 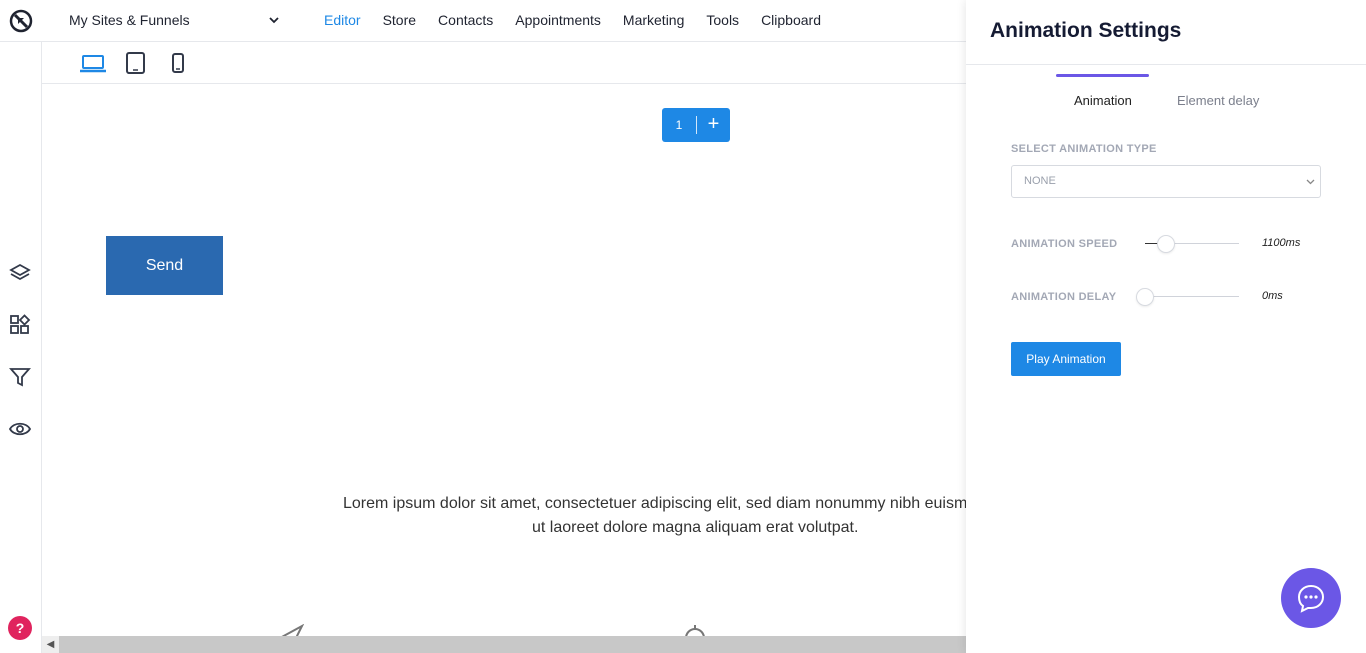 What do you see at coordinates (20, 429) in the screenshot?
I see `preview-eye-icon` at bounding box center [20, 429].